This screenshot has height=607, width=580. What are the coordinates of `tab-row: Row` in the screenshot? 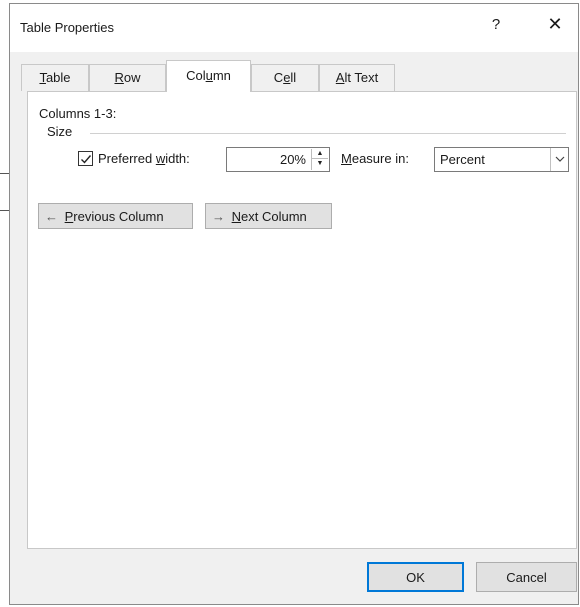 It's located at (127, 77).